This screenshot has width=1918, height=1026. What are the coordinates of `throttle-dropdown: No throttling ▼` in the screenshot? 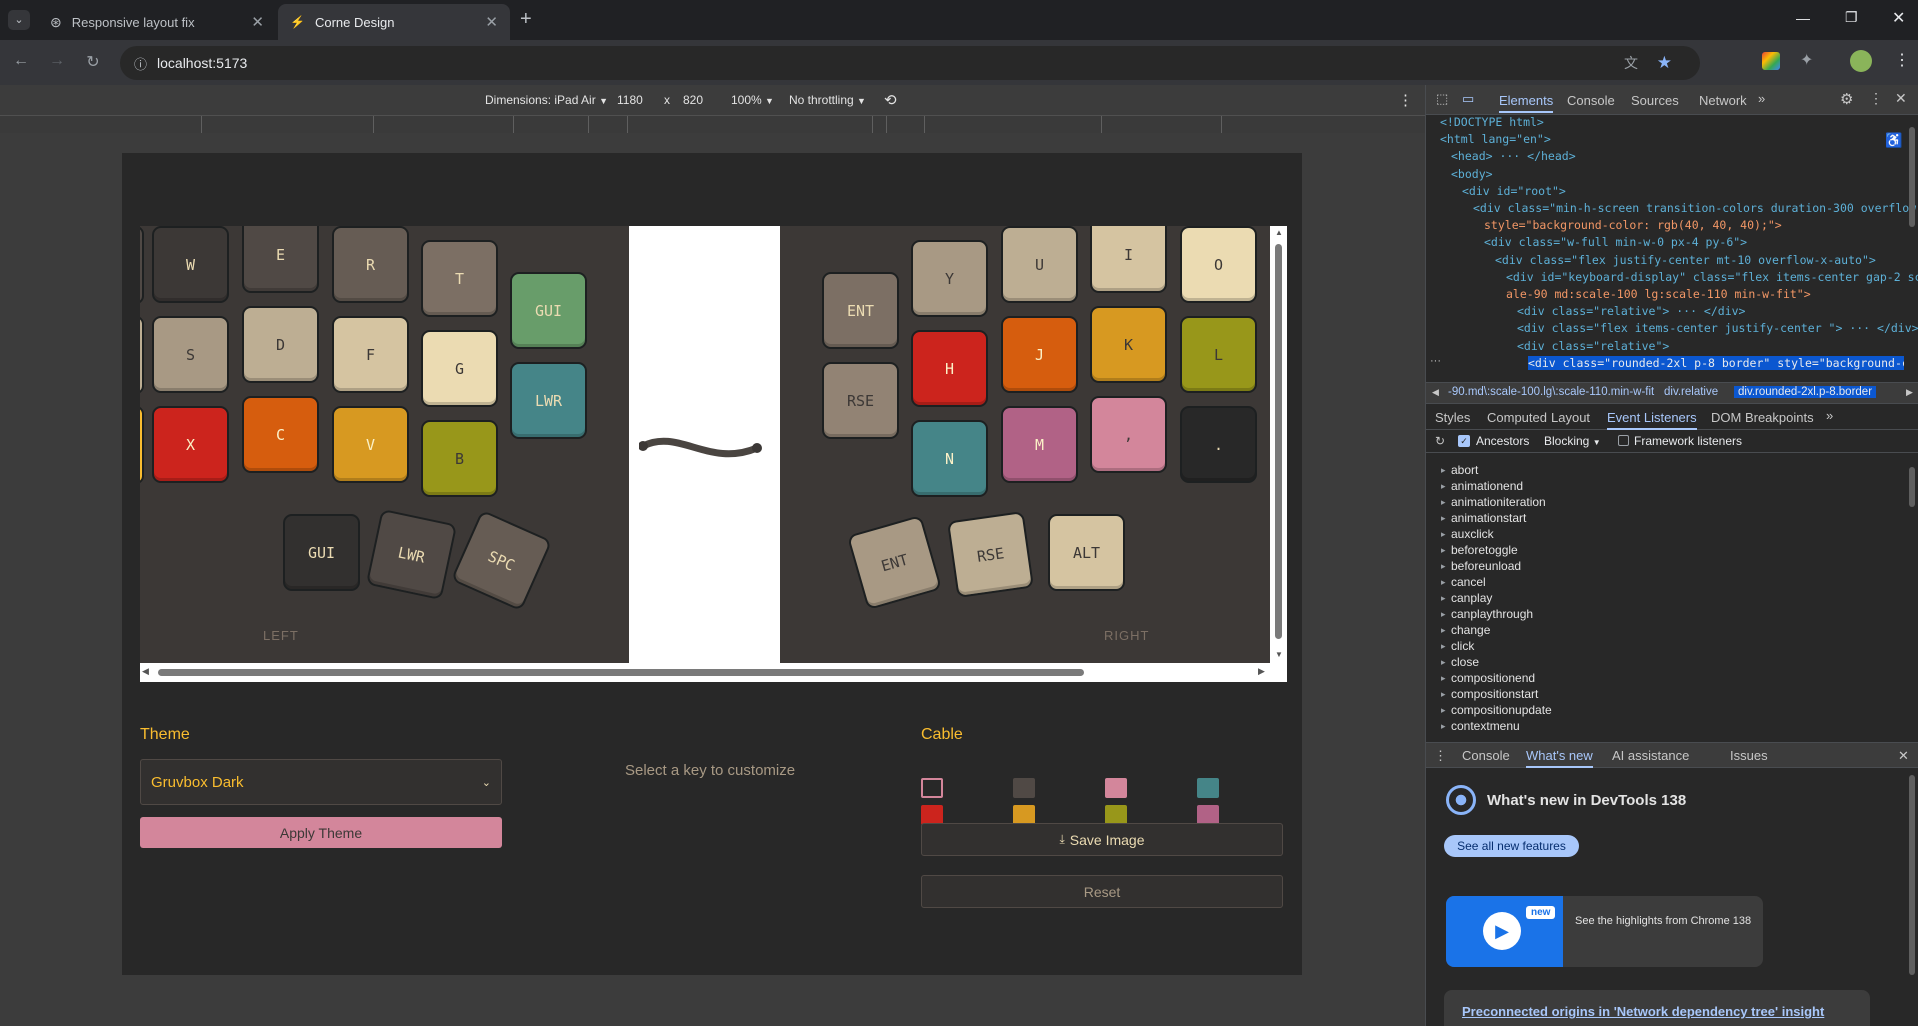 It's located at (827, 100).